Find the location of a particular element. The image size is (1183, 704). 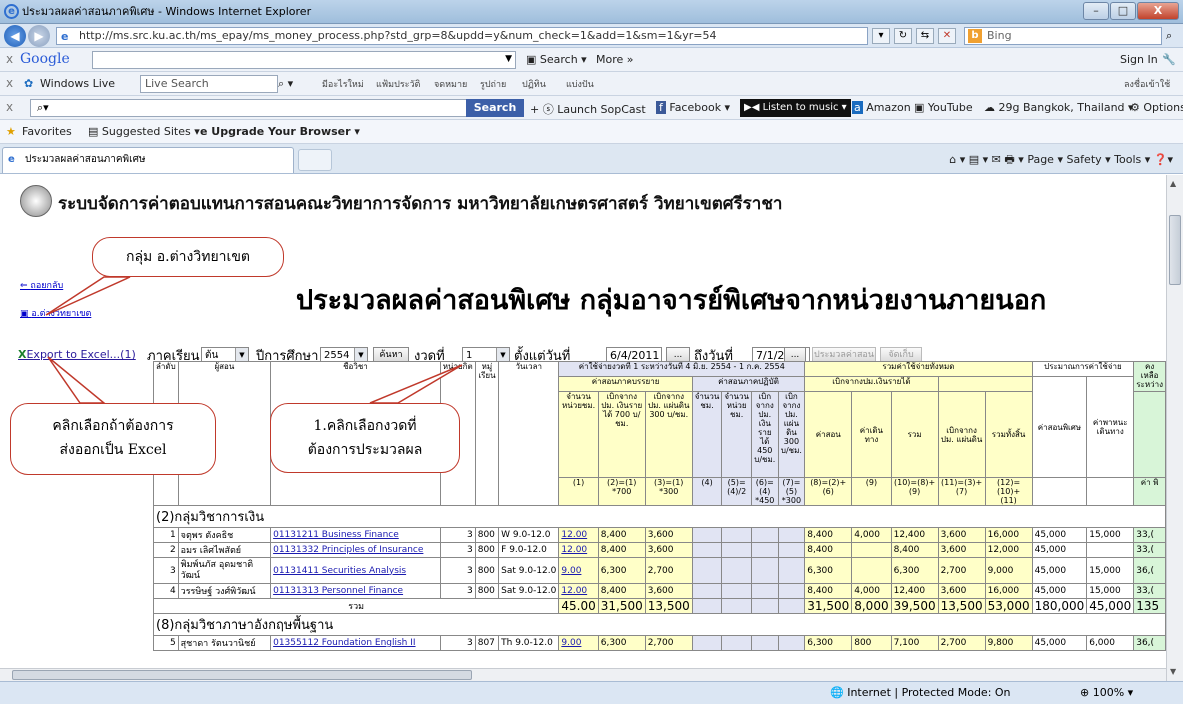

weather-link: ☁ 29g Bangkok, Thailand ▾ is located at coordinates (1059, 107).